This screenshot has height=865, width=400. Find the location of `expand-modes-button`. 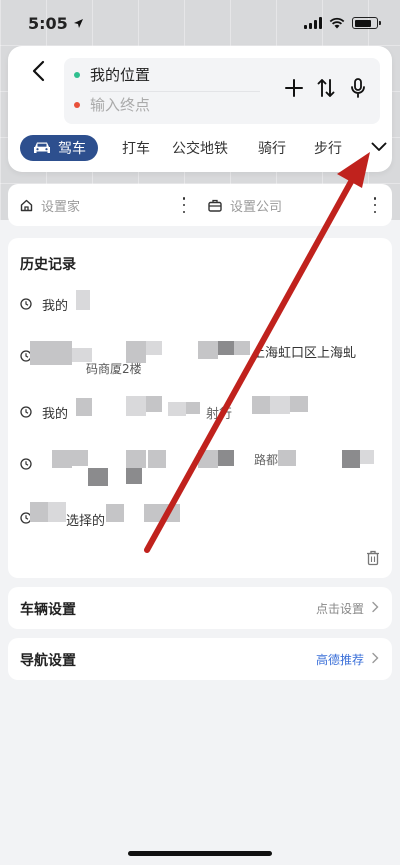

expand-modes-button is located at coordinates (379, 147).